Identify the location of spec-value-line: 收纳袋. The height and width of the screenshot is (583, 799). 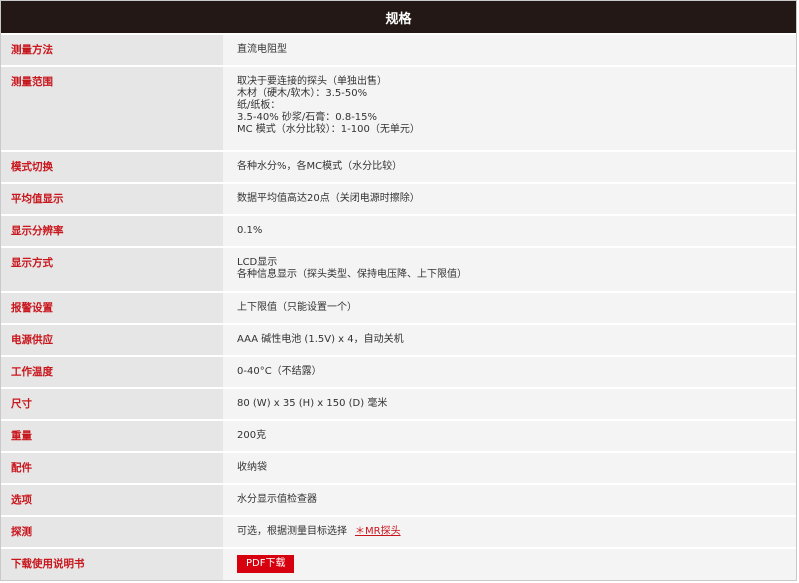
(252, 467).